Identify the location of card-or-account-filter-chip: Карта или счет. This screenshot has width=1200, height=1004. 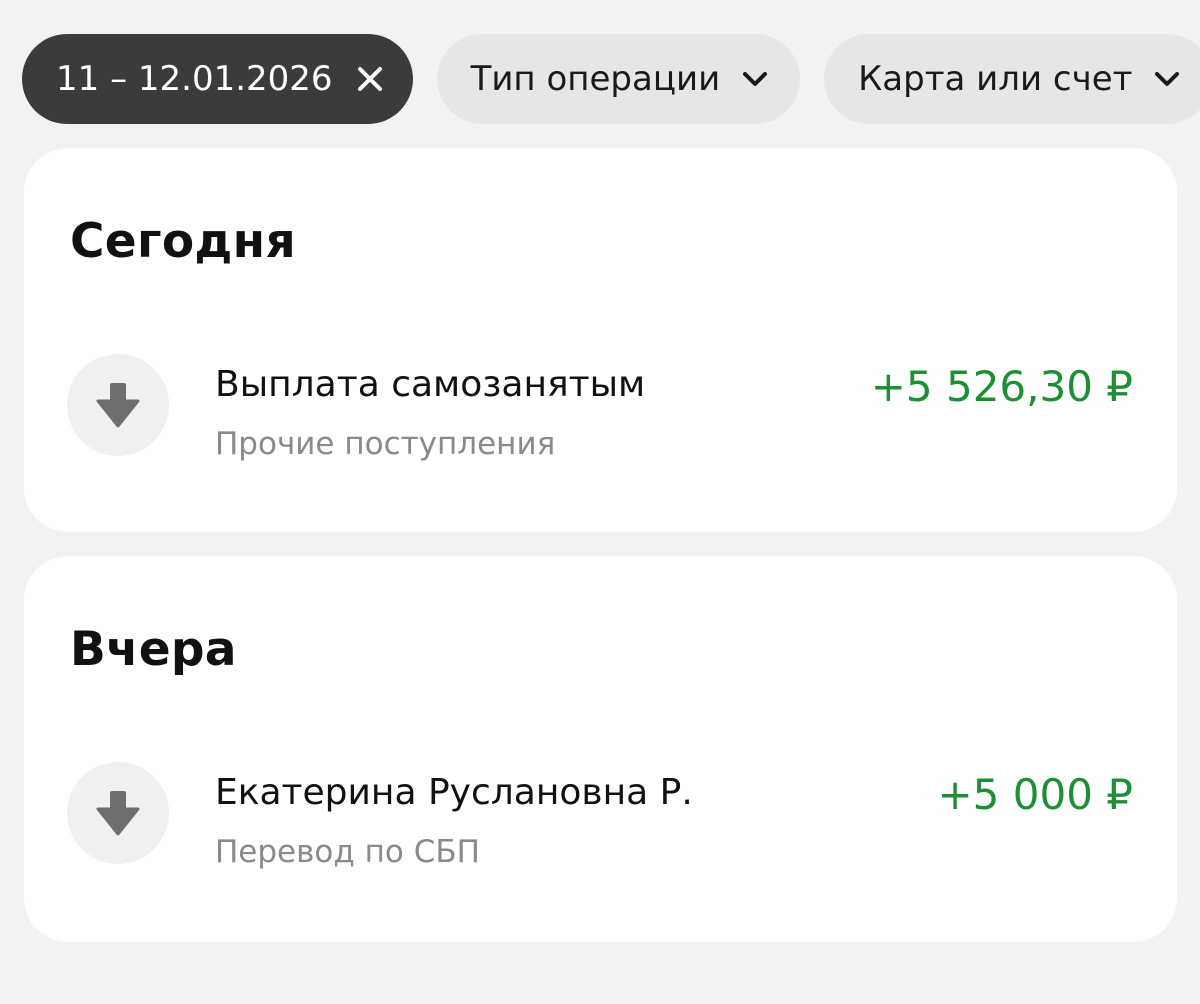
(1012, 79).